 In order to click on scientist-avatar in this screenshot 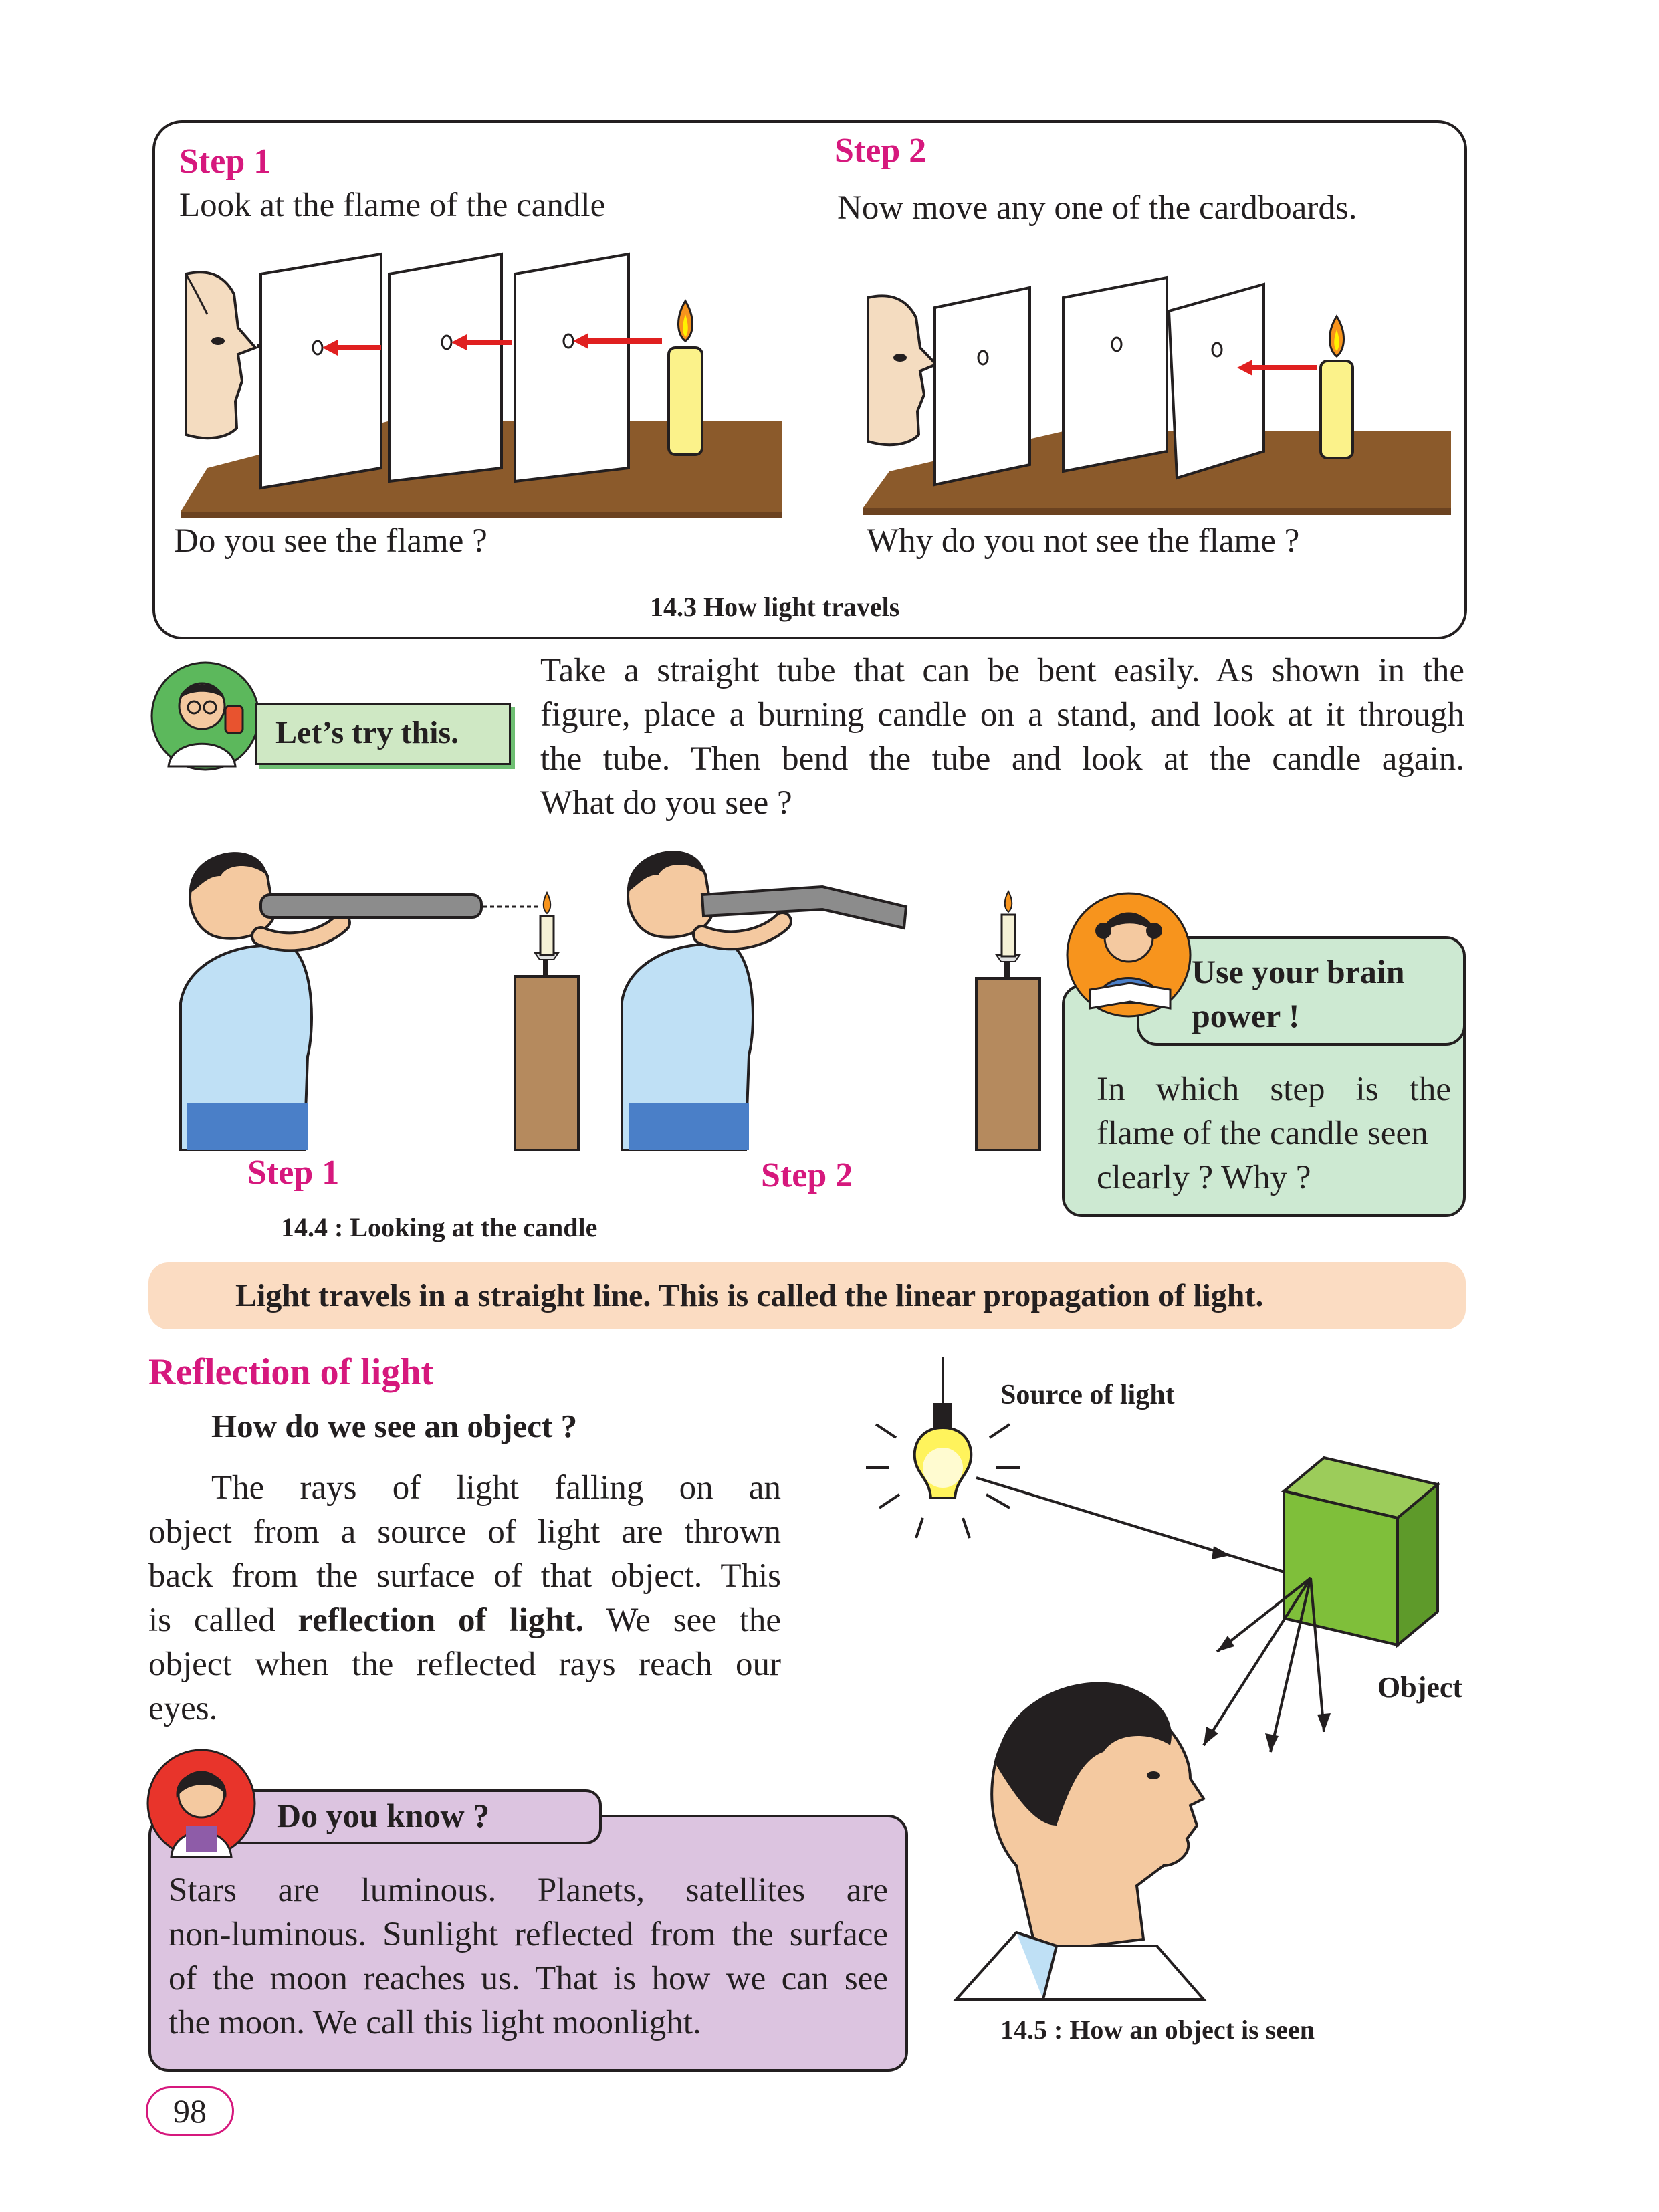, I will do `click(205, 716)`.